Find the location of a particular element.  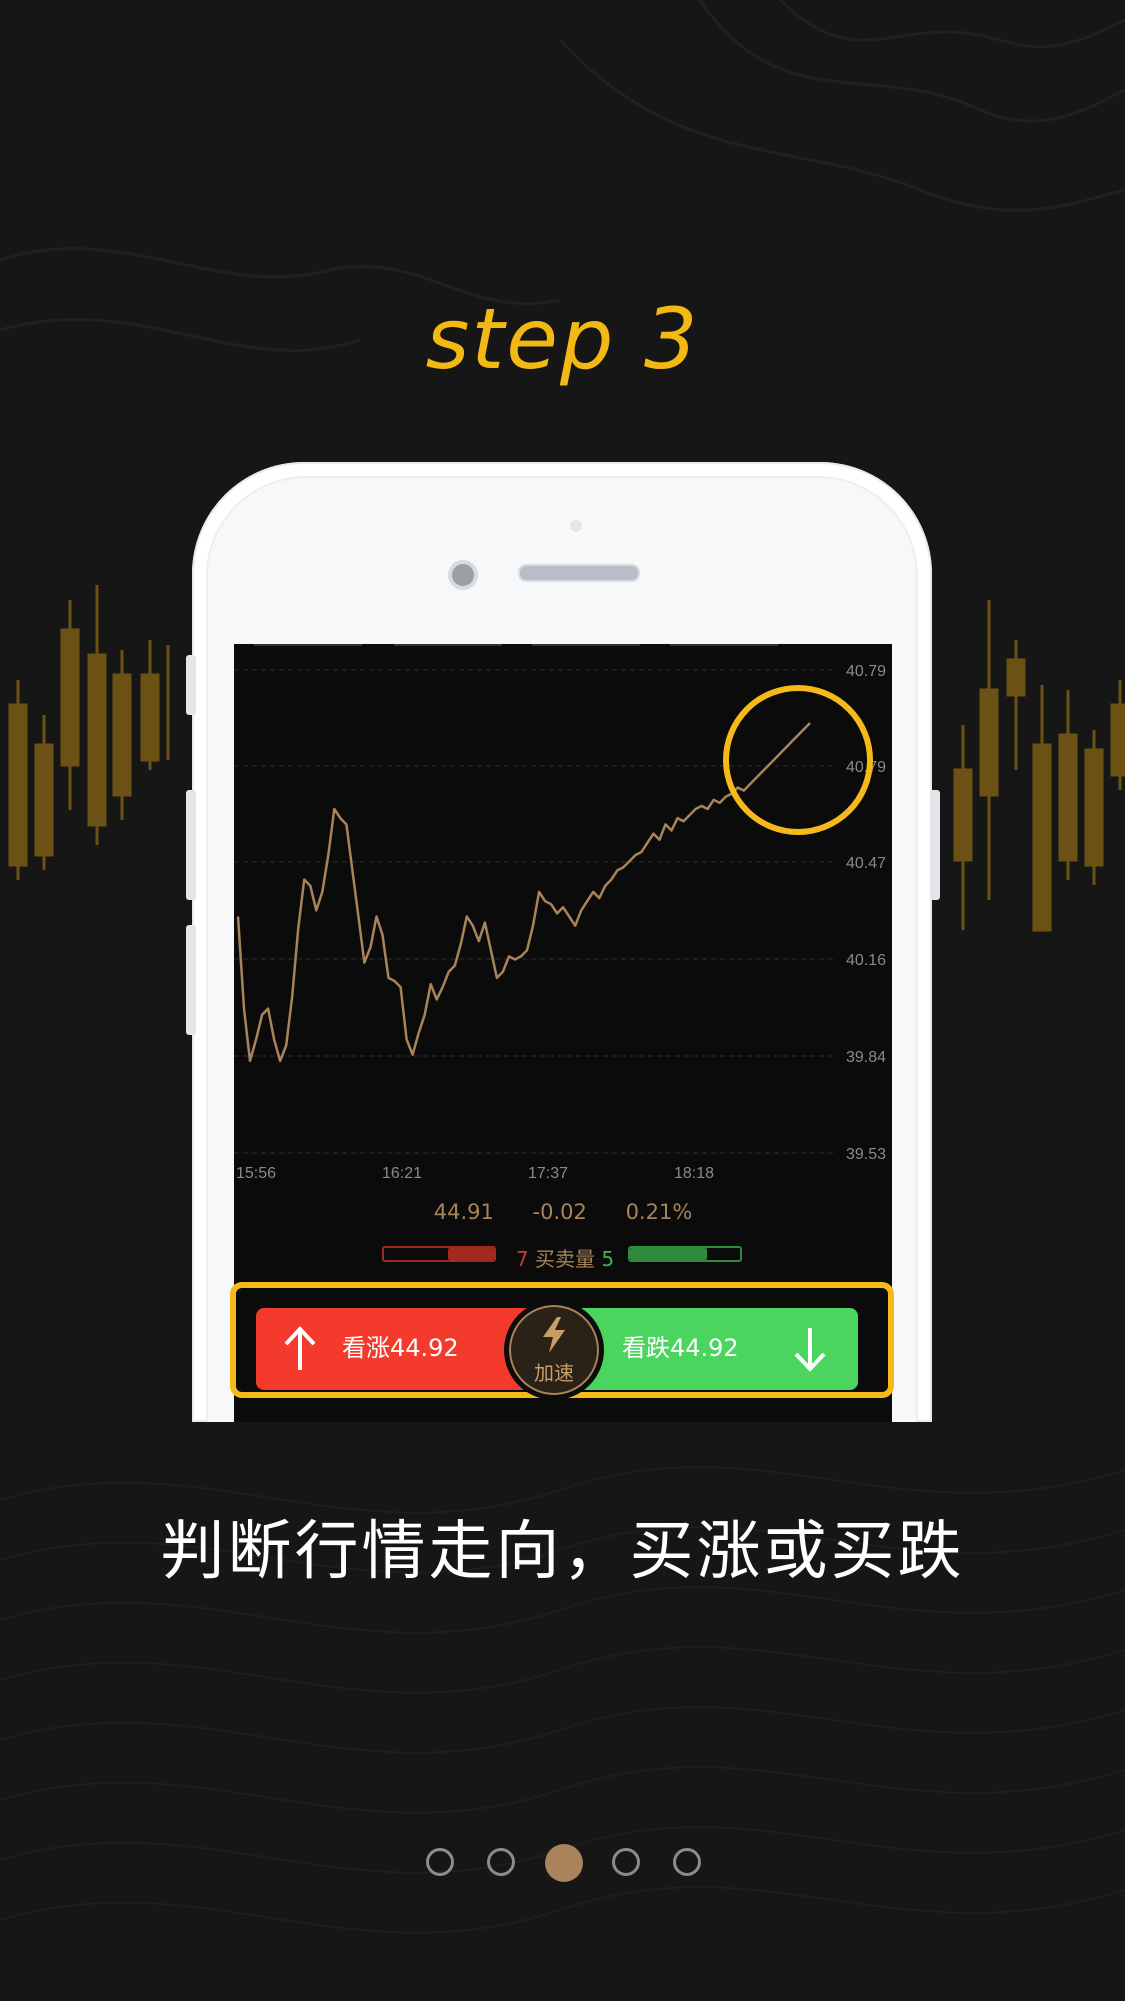

chart-x-tick-label: 18:18 is located at coordinates (694, 1173).